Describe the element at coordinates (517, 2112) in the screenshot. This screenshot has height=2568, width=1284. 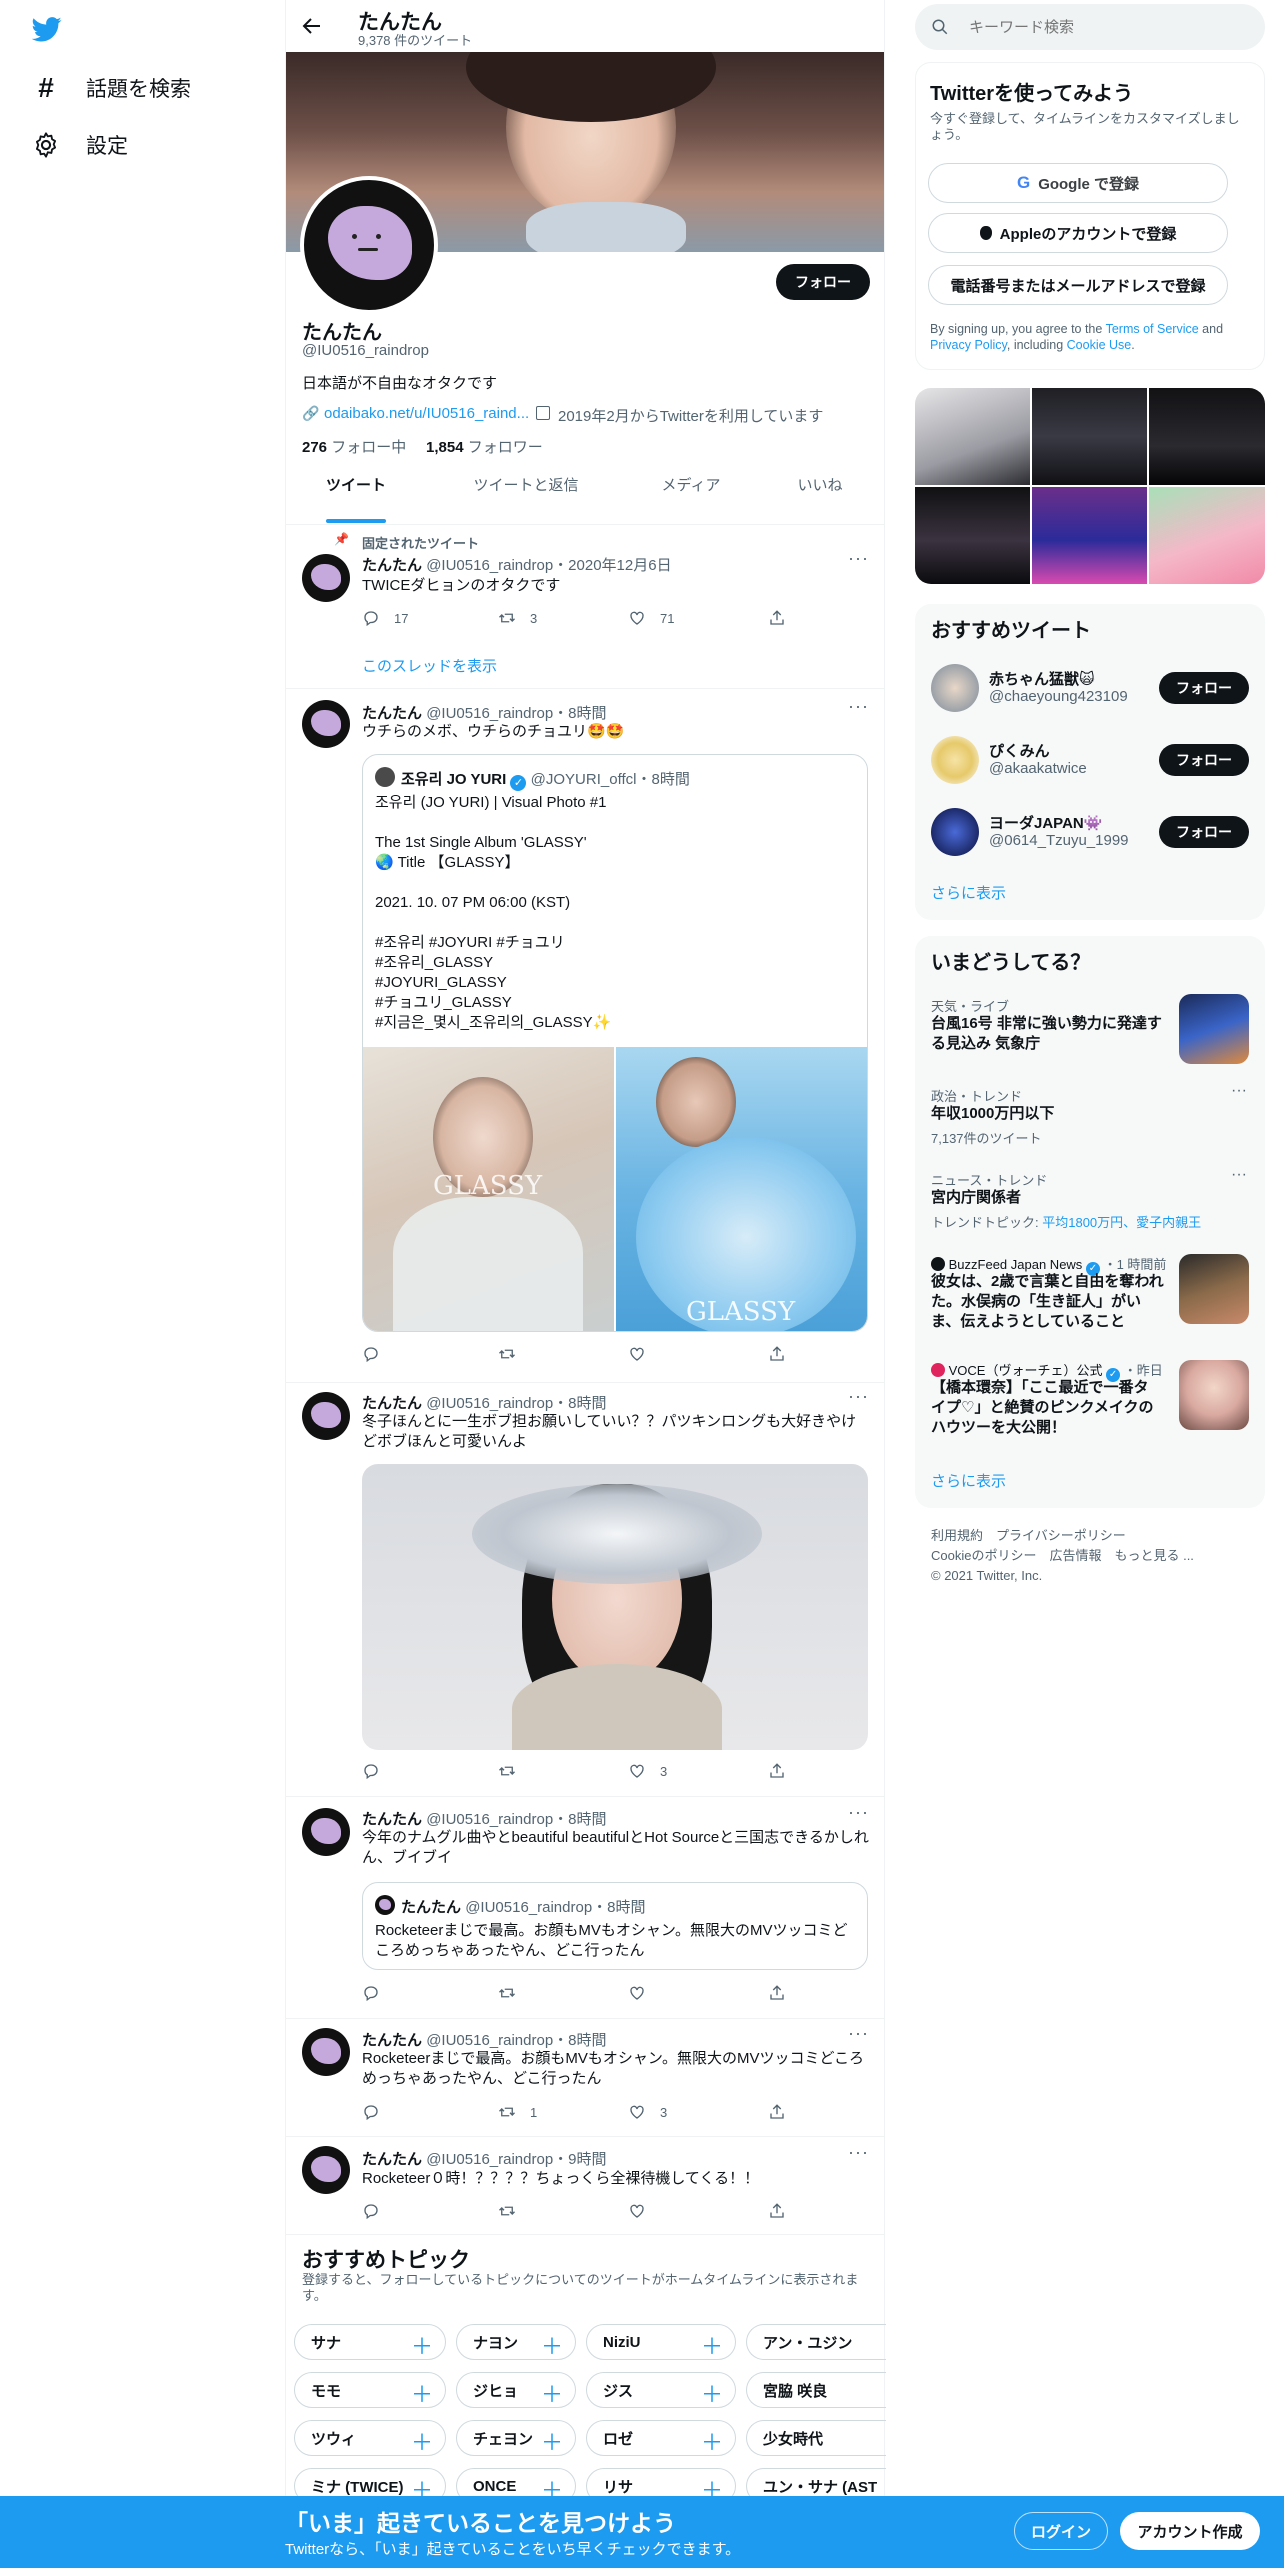
I see `retweet-button: 1` at that location.